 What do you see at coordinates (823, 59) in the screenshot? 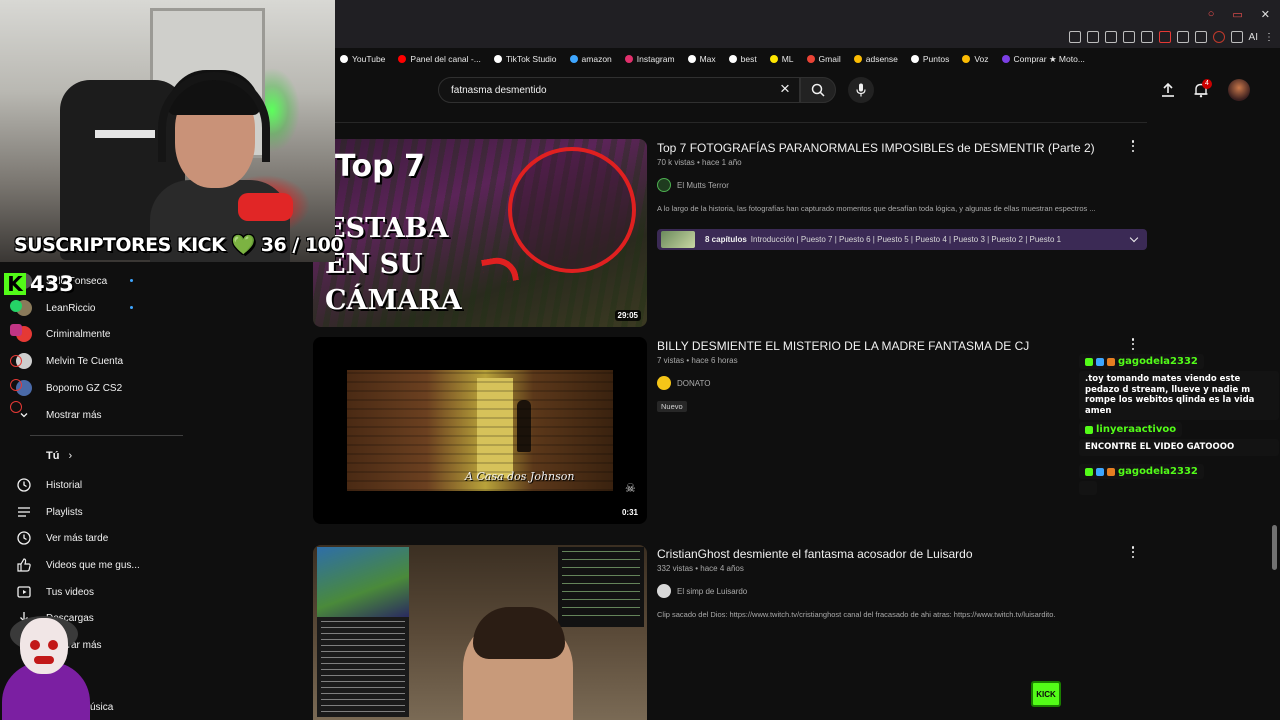
I see `bookmark-item: Gmail` at bounding box center [823, 59].